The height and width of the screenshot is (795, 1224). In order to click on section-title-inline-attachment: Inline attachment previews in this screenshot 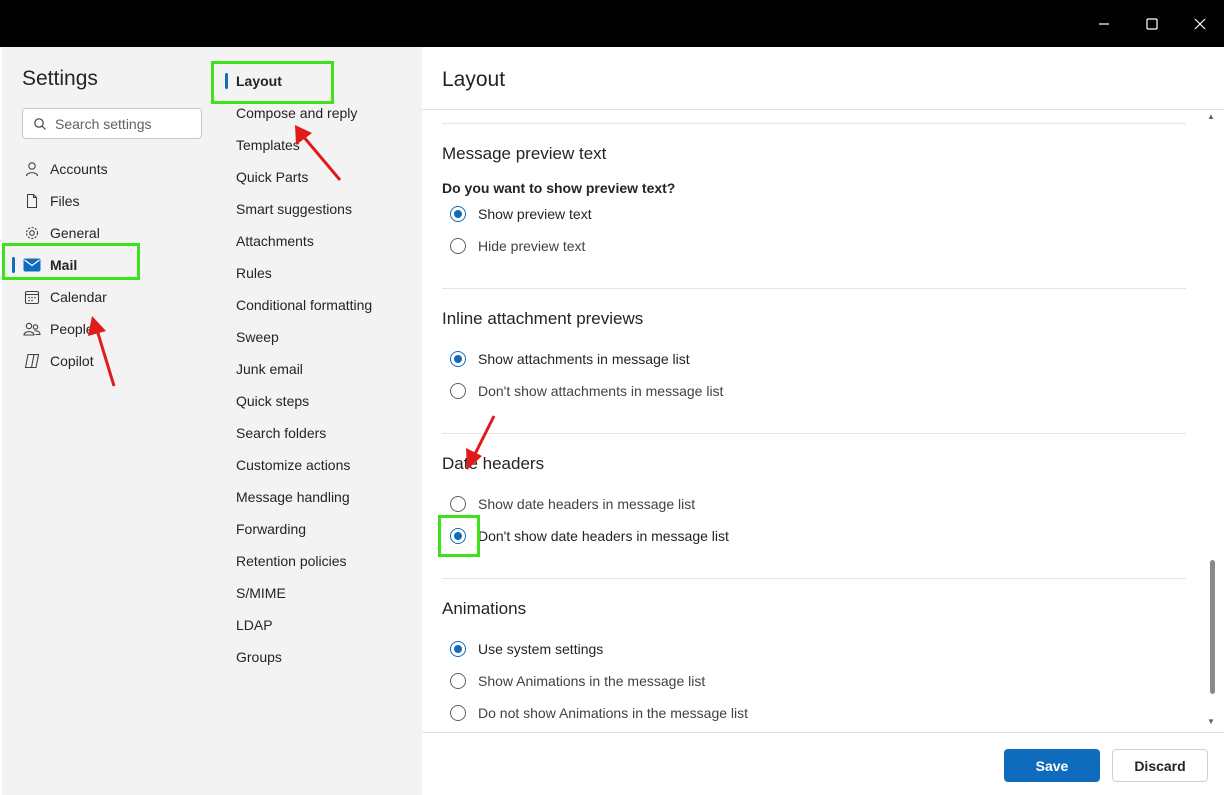, I will do `click(543, 318)`.